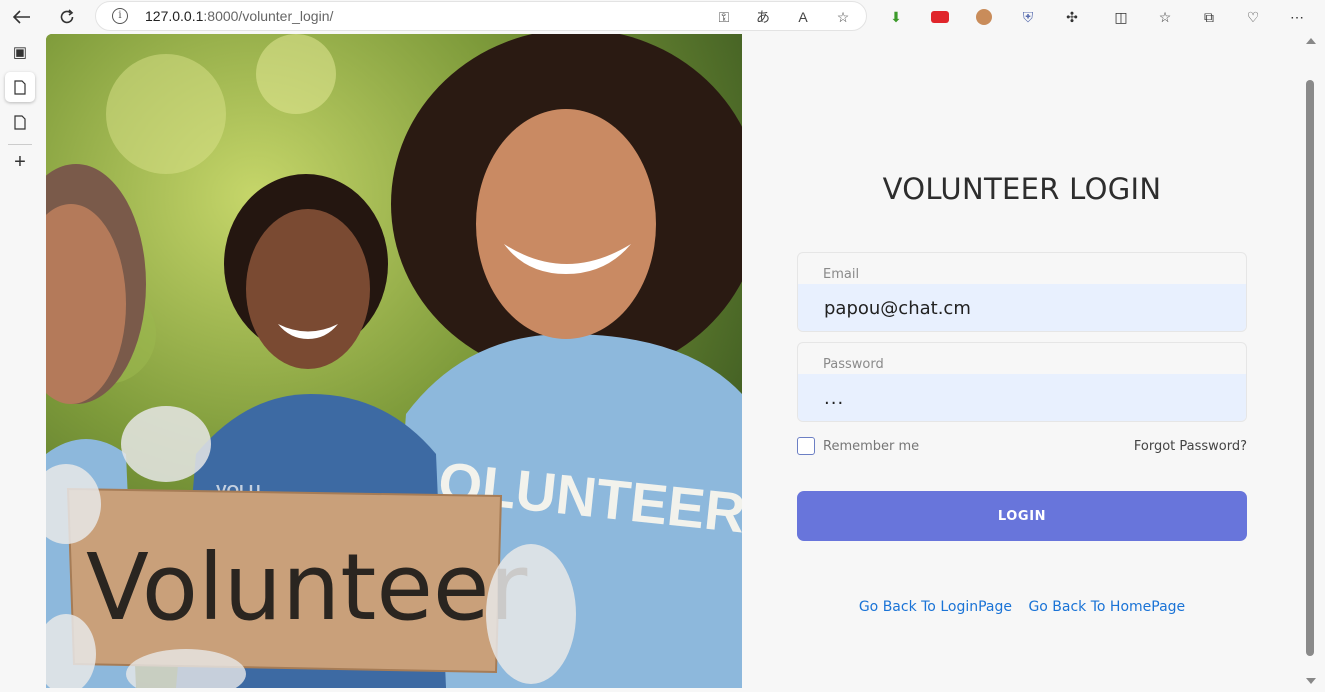  What do you see at coordinates (20, 162) in the screenshot?
I see `new-tab-plus-icon: +` at bounding box center [20, 162].